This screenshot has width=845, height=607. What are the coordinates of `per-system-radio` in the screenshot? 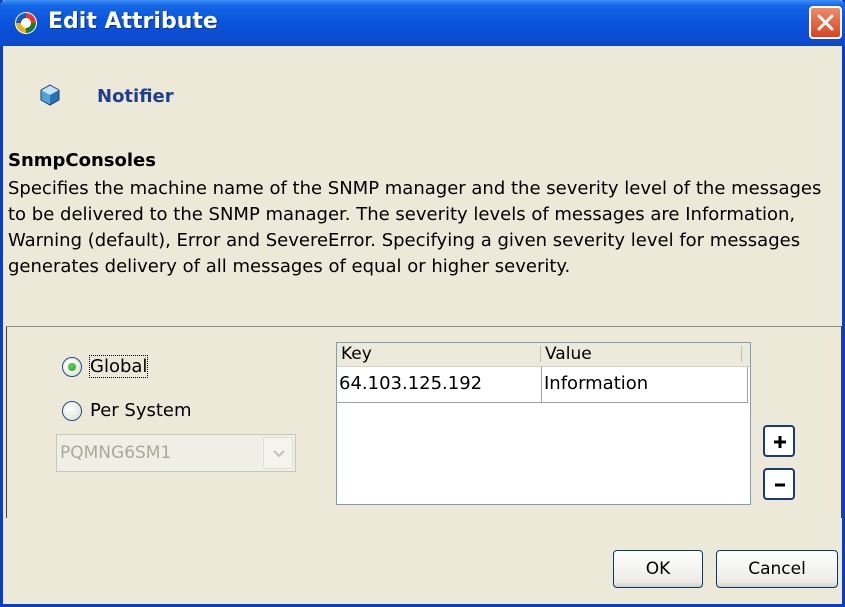 It's located at (72, 411).